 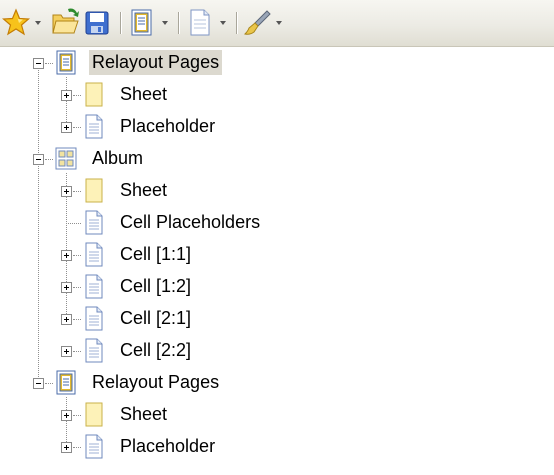 I want to click on blank-page-icon, so click(x=200, y=23).